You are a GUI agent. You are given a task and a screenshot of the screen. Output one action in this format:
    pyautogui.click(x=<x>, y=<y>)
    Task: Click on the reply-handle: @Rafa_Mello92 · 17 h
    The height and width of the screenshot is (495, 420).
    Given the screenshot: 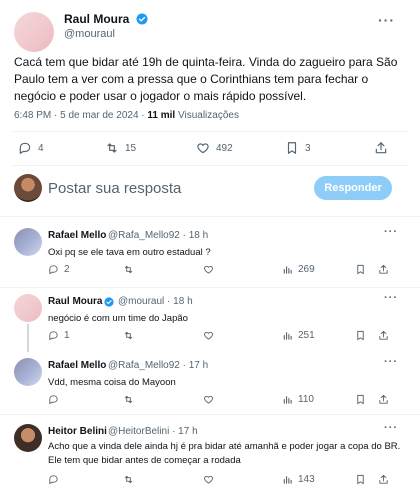 What is the action you would take?
    pyautogui.click(x=158, y=365)
    